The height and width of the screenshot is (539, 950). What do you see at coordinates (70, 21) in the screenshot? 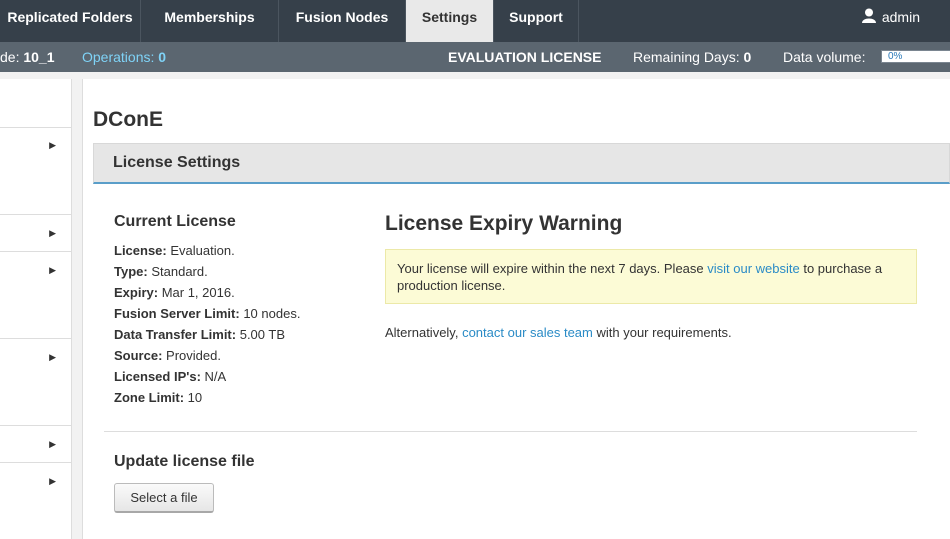
I see `tab-replicated-folders: Replicated Folders` at bounding box center [70, 21].